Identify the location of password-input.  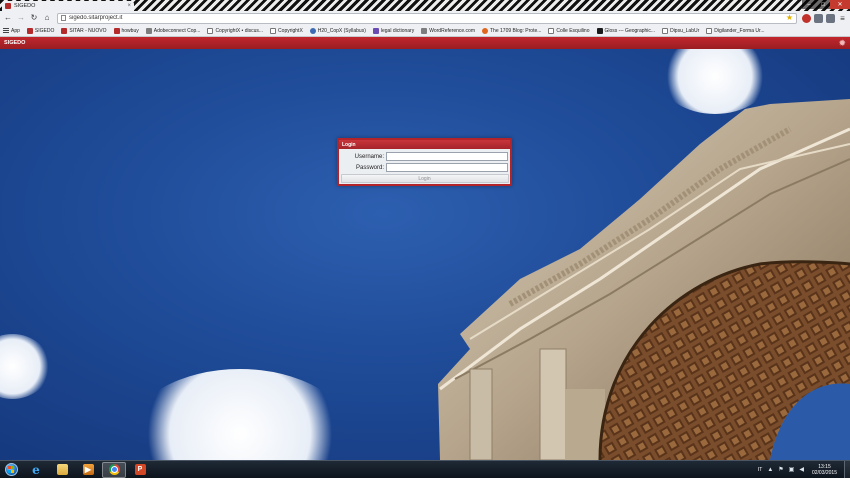
(447, 167).